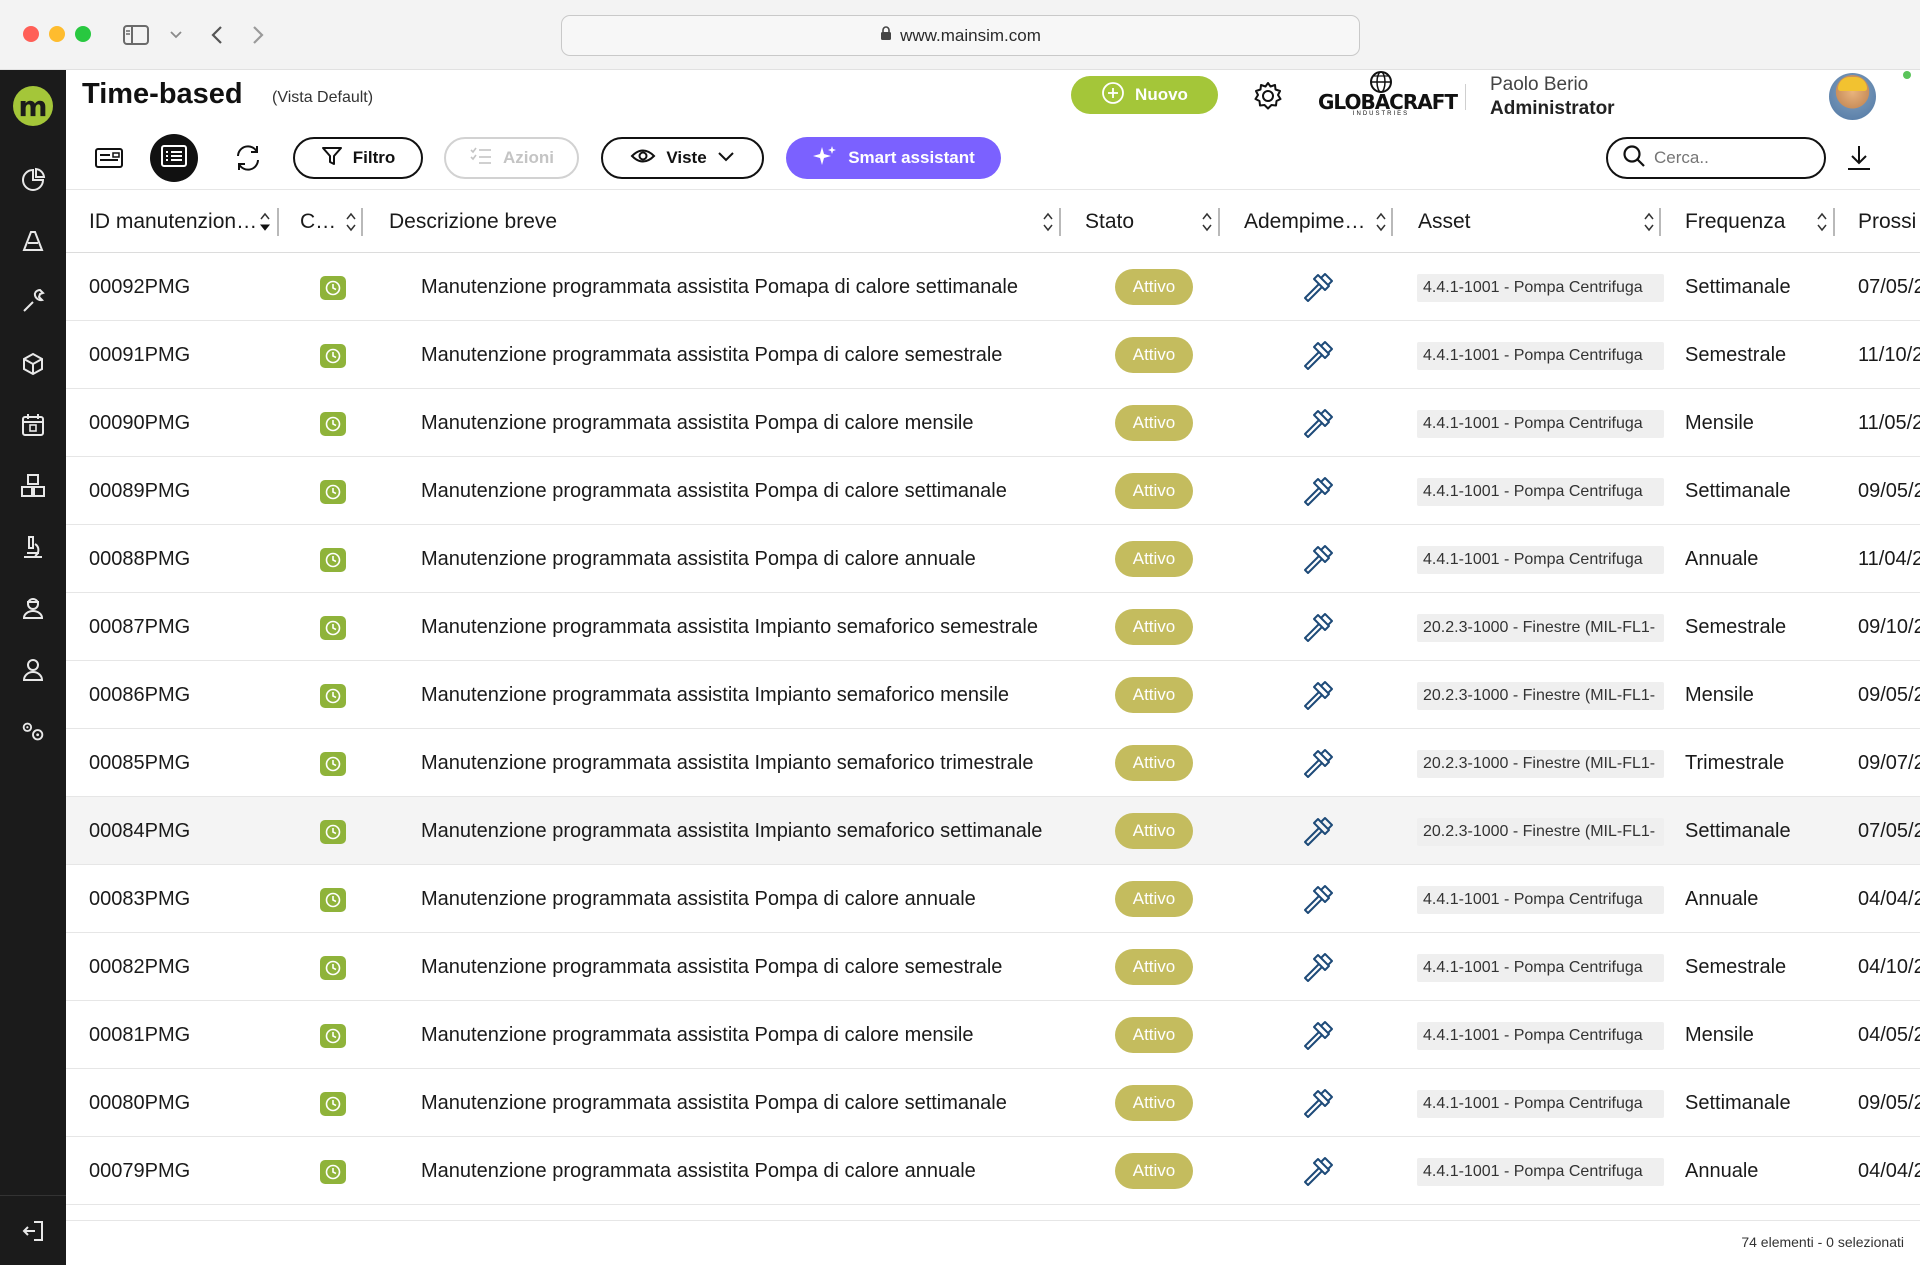 Image resolution: width=1920 pixels, height=1265 pixels. I want to click on column-header-status: Stato, so click(1109, 222).